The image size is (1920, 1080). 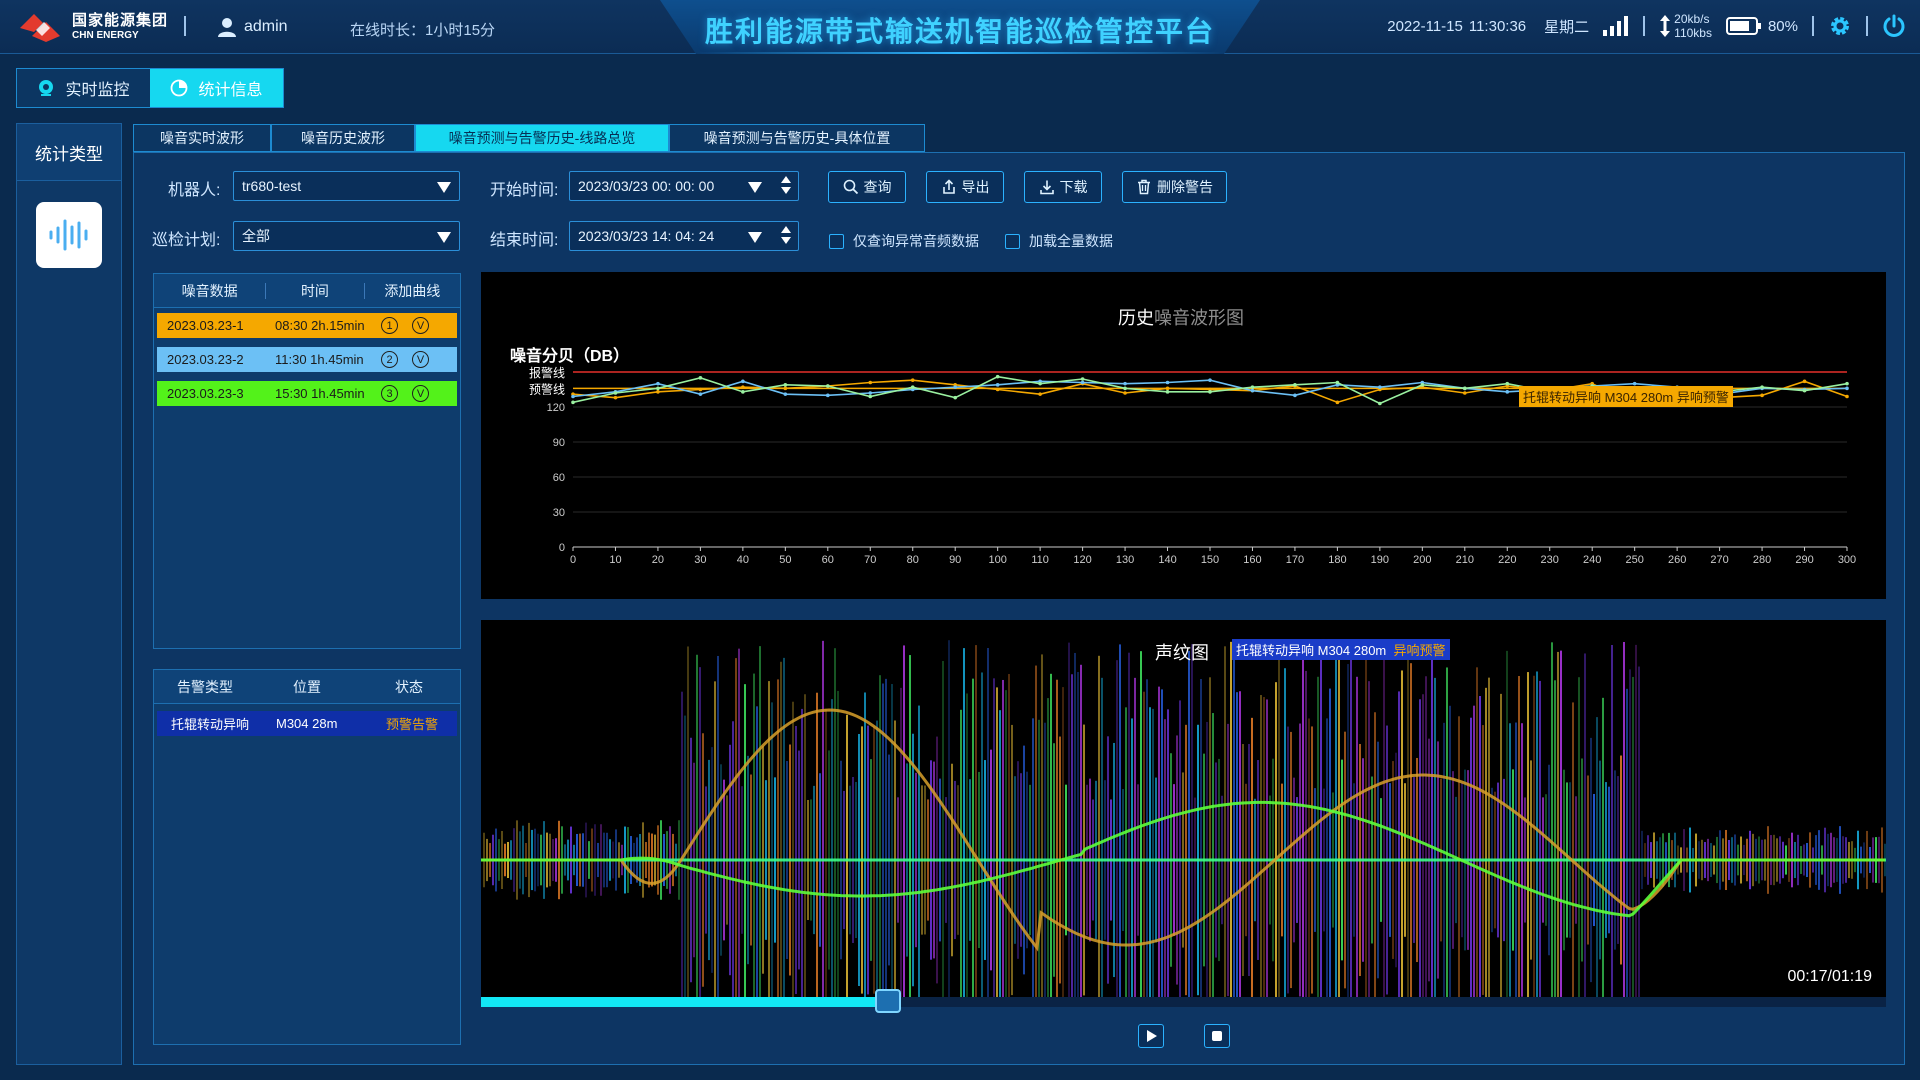 What do you see at coordinates (888, 1001) in the screenshot?
I see `playback-progress-handle` at bounding box center [888, 1001].